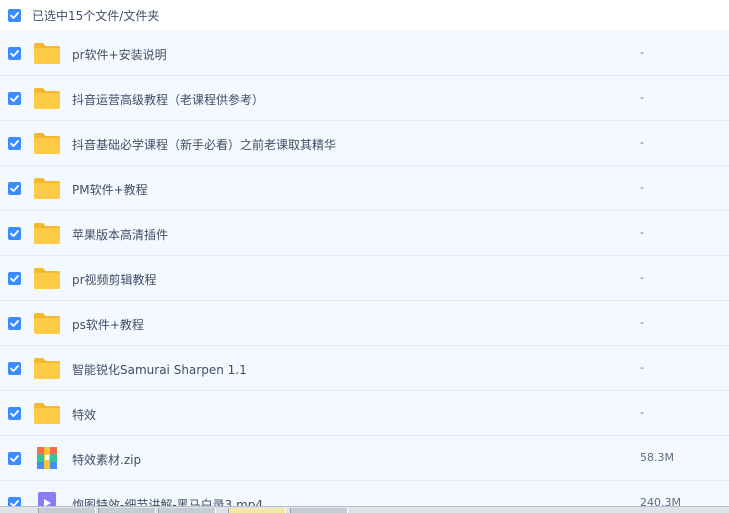 The image size is (729, 513). I want to click on file-name: 智能锐化Samurai Sharpen 1.1, so click(159, 369).